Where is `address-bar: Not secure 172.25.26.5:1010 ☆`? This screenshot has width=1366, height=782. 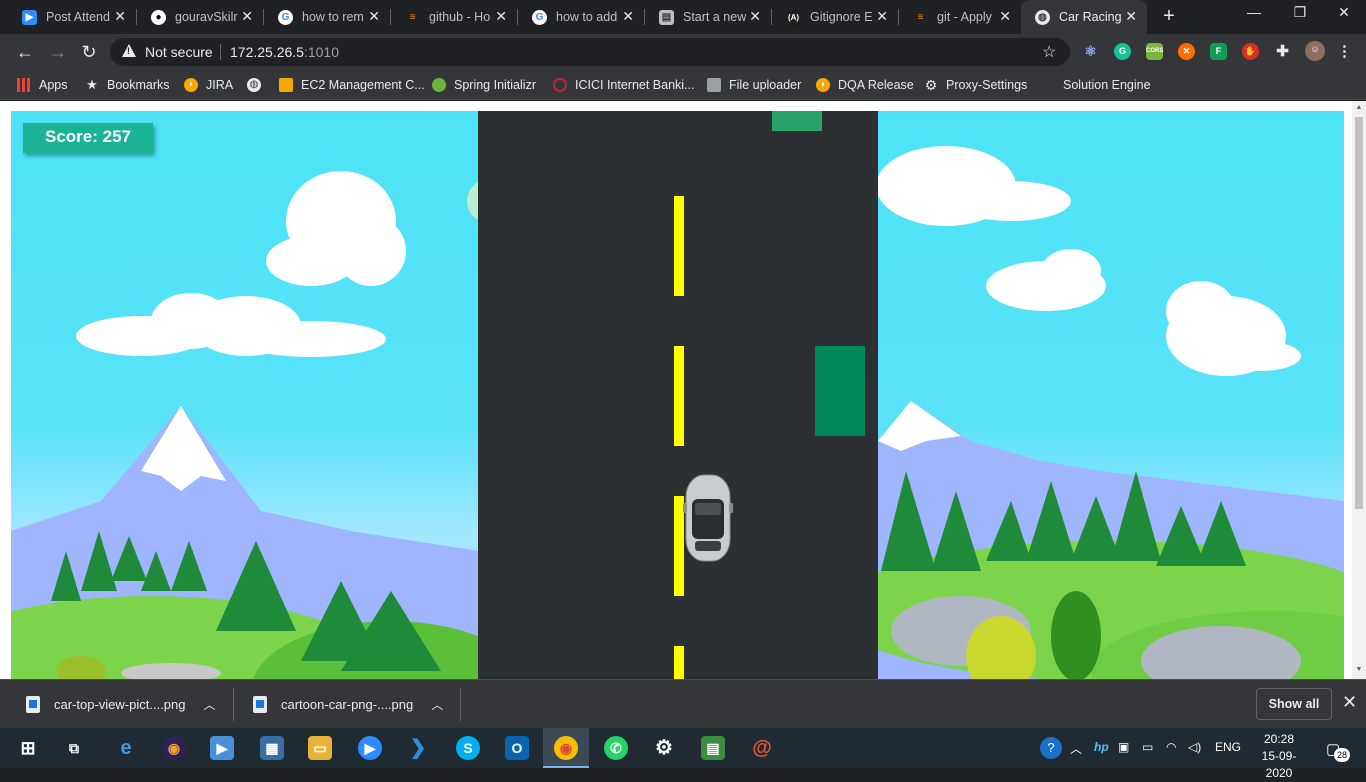 address-bar: Not secure 172.25.26.5:1010 ☆ is located at coordinates (590, 52).